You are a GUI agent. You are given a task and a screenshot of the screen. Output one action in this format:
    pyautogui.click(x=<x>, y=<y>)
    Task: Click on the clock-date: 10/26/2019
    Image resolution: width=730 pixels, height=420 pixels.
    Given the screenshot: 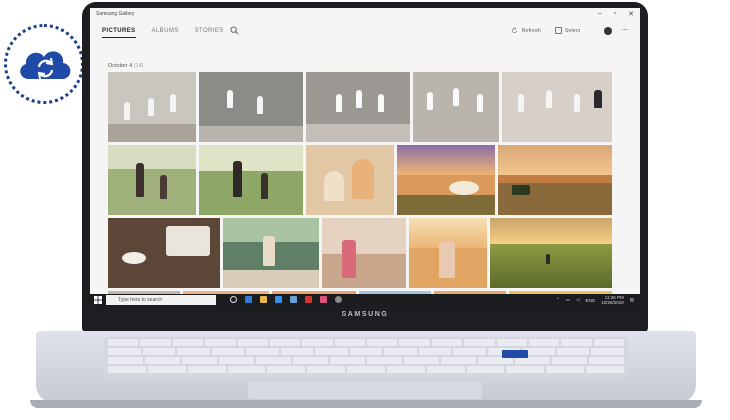 What is the action you would take?
    pyautogui.click(x=612, y=302)
    